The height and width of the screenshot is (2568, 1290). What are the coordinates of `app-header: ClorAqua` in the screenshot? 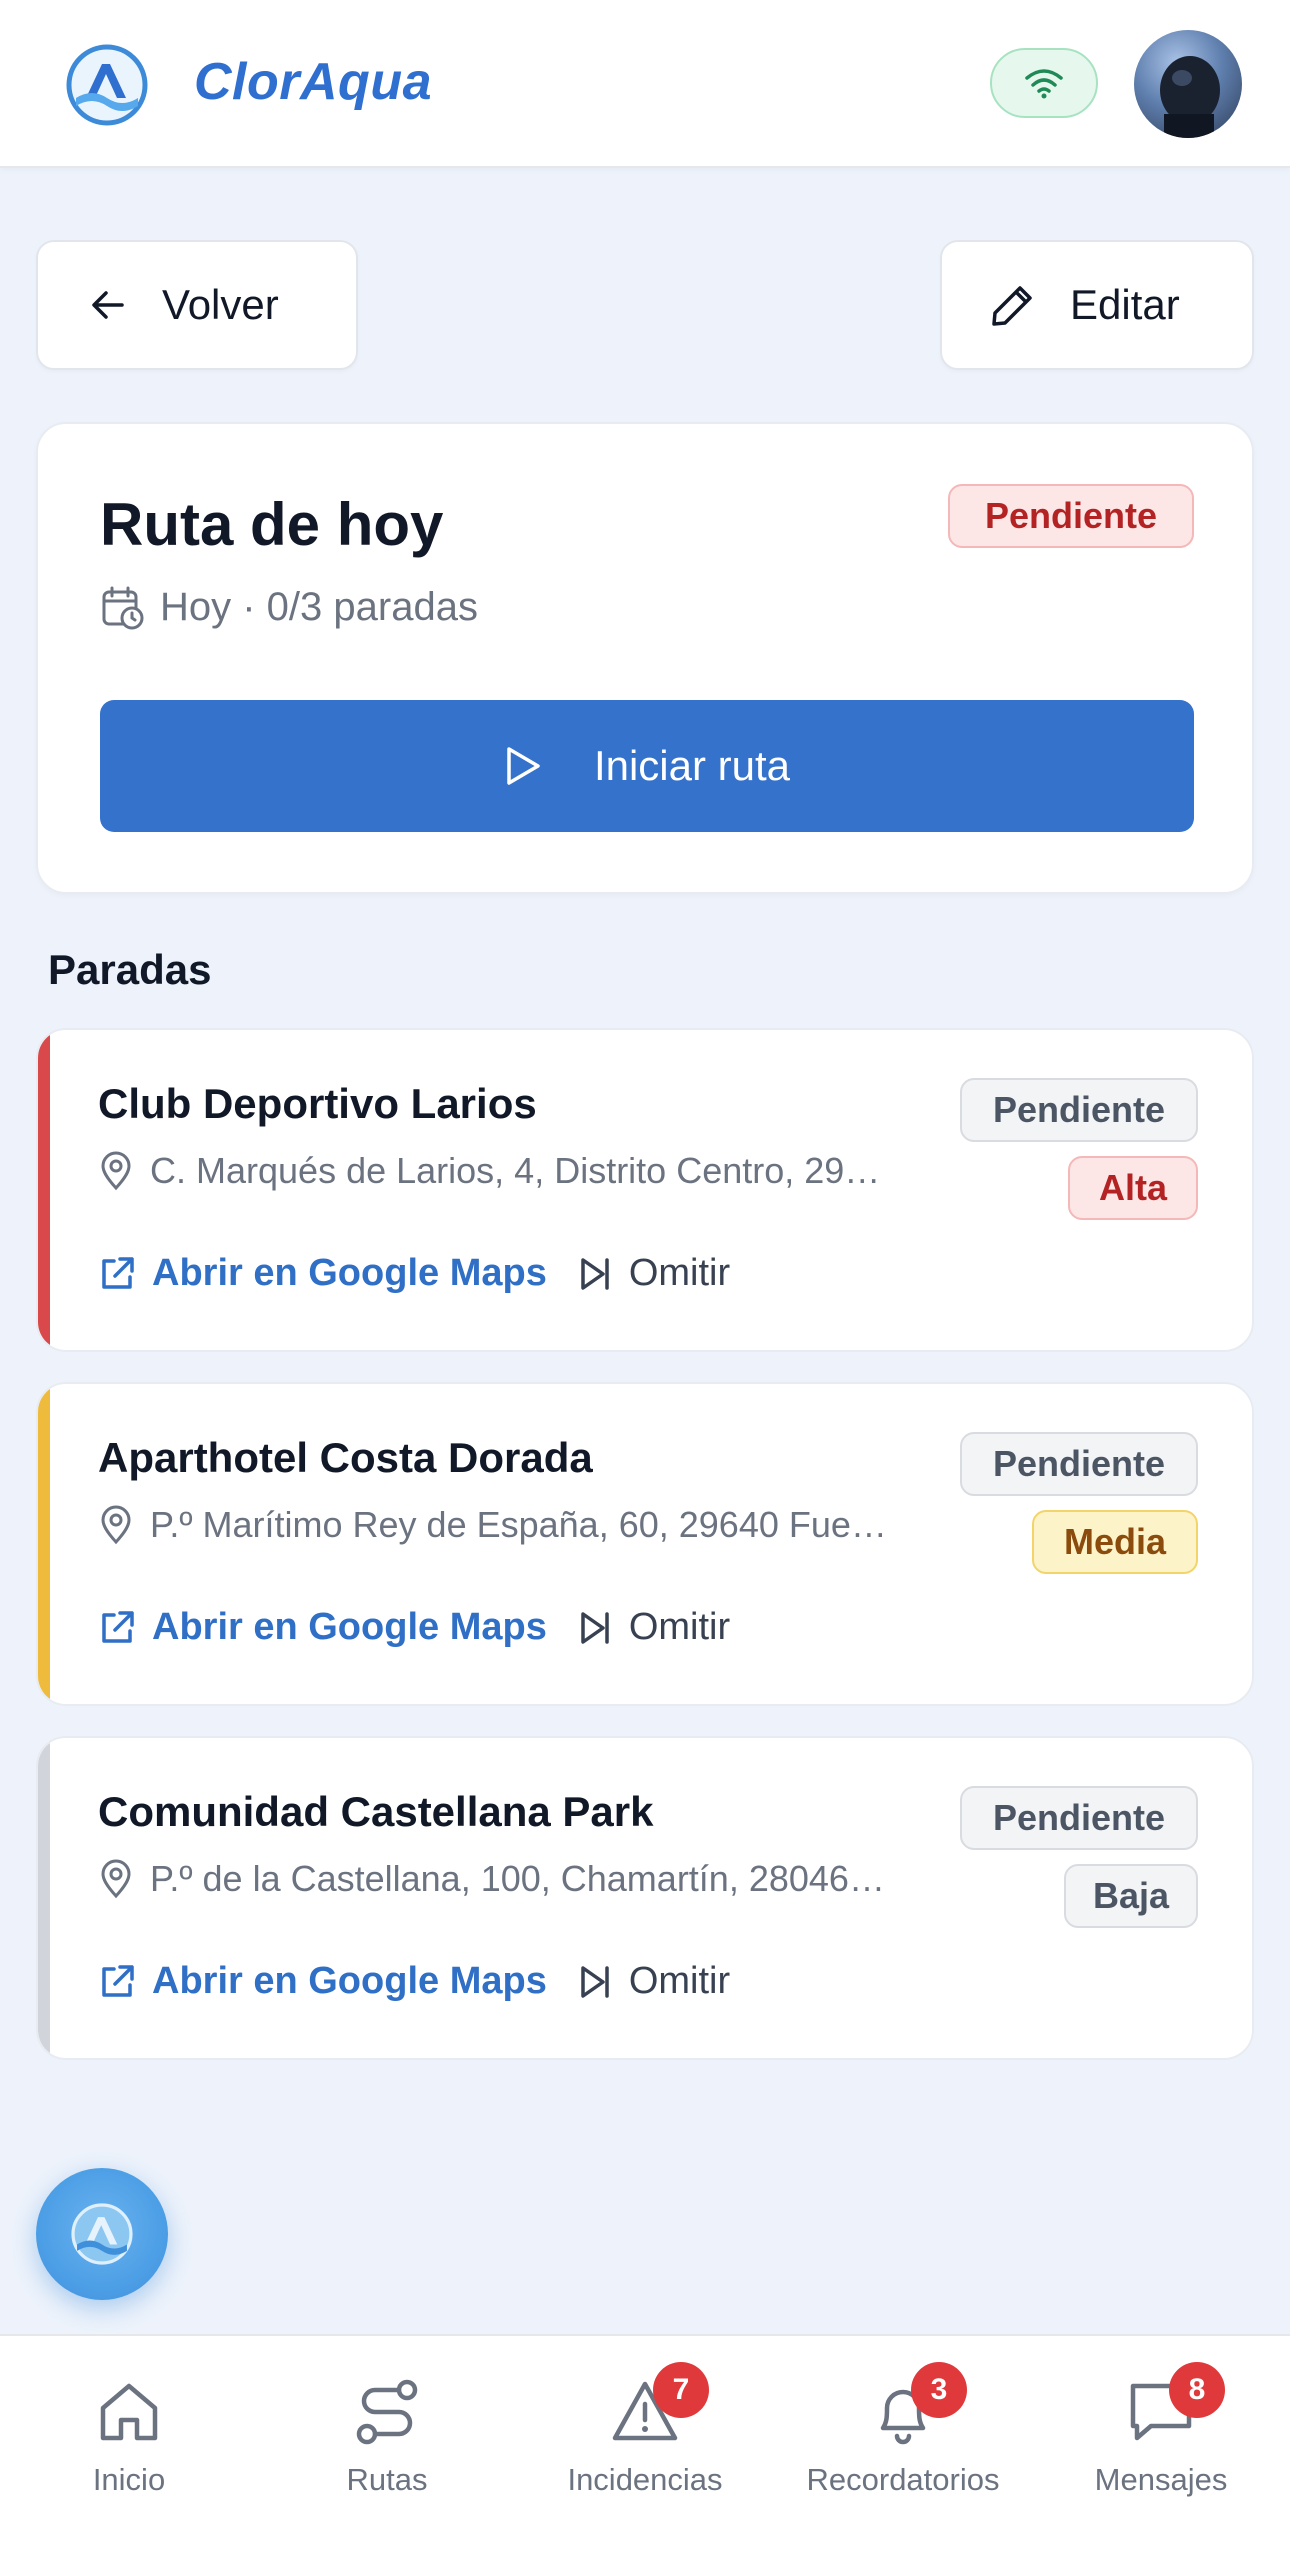 It's located at (645, 84).